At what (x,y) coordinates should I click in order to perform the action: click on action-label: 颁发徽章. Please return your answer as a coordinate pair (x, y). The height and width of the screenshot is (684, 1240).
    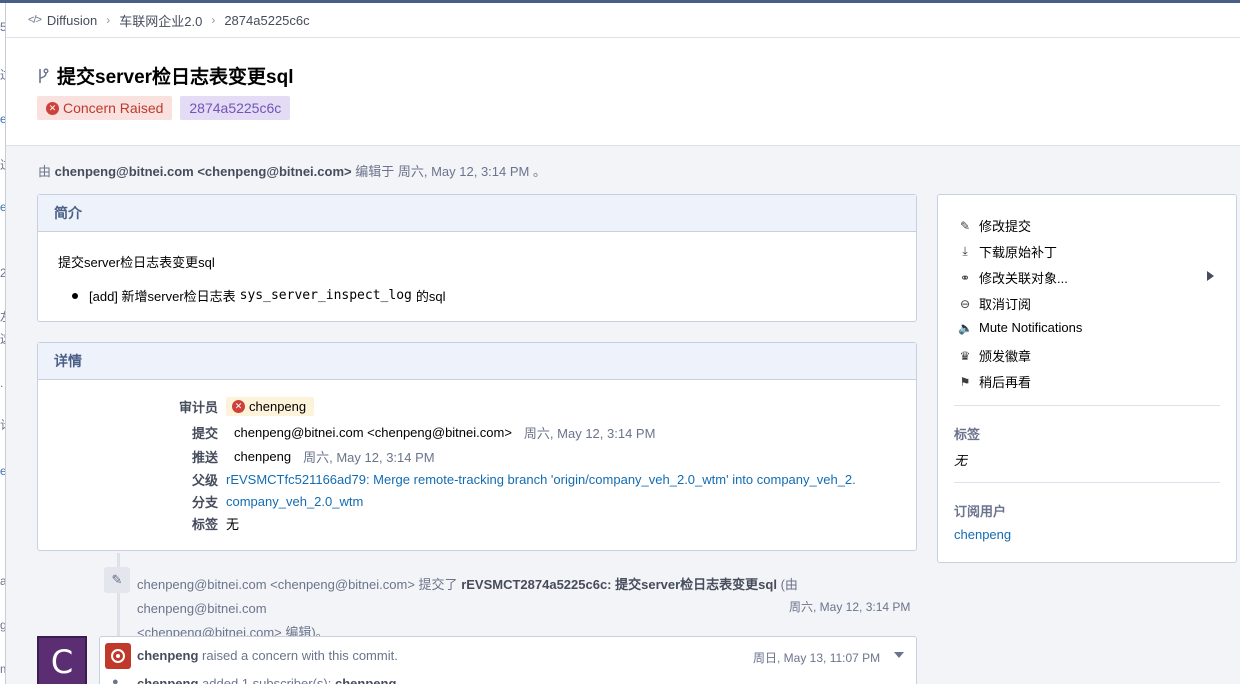
    Looking at the image, I should click on (1005, 356).